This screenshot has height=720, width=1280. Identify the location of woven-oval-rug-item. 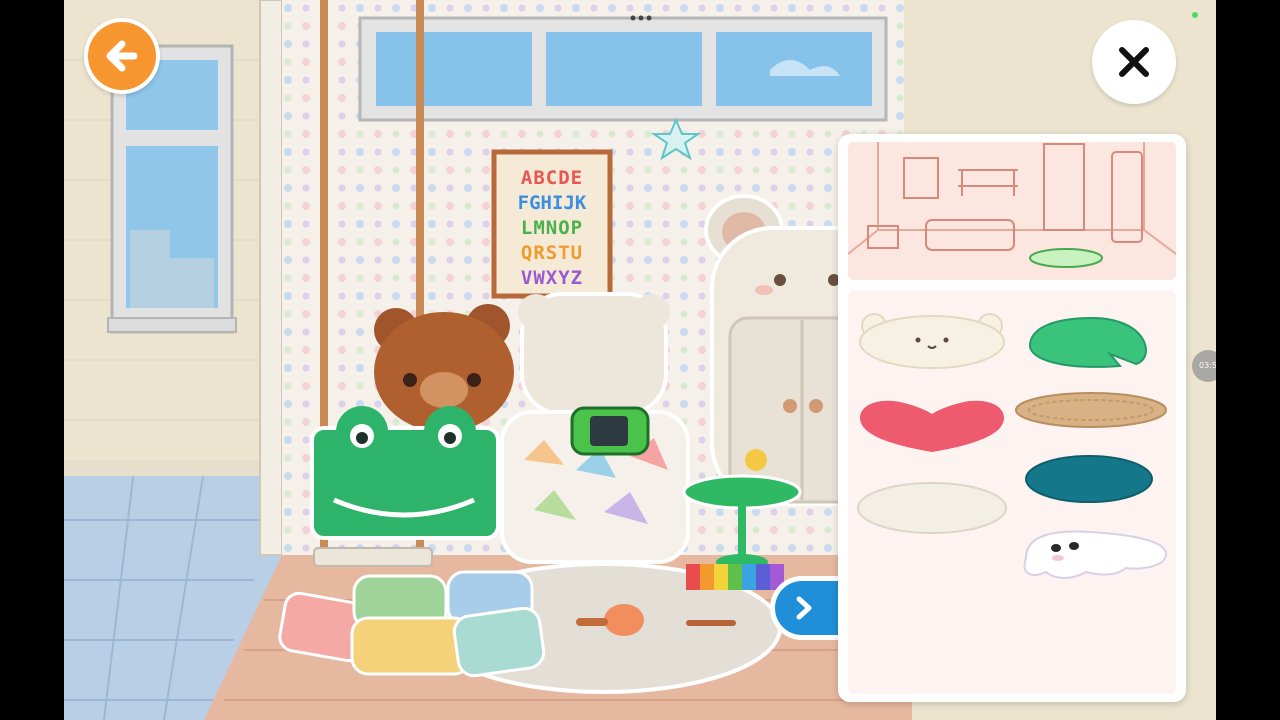
(1091, 410).